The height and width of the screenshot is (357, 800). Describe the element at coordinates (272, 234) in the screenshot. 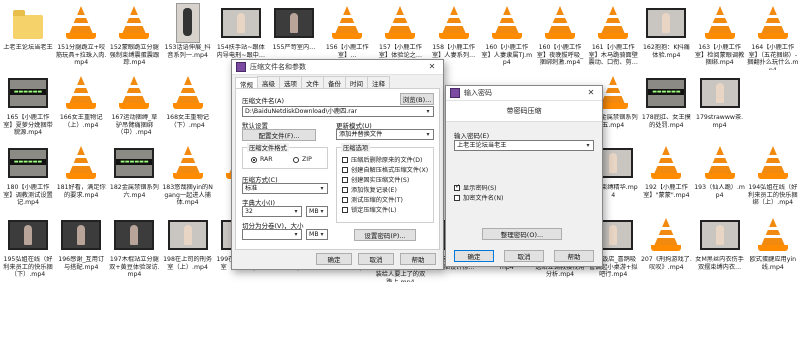

I see `split-size-select: ▾` at that location.